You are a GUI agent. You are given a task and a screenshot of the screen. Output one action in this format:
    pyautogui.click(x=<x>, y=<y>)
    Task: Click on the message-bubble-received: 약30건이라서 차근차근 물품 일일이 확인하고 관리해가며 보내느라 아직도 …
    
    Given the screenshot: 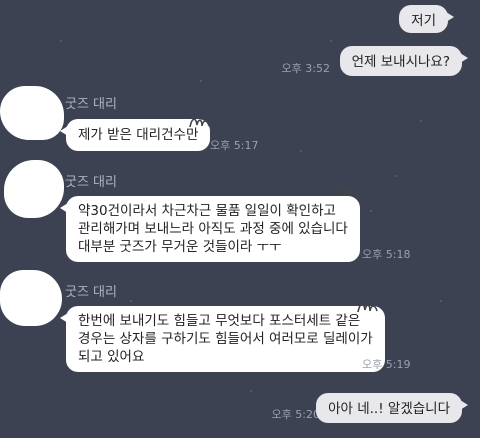 What is the action you would take?
    pyautogui.click(x=210, y=229)
    